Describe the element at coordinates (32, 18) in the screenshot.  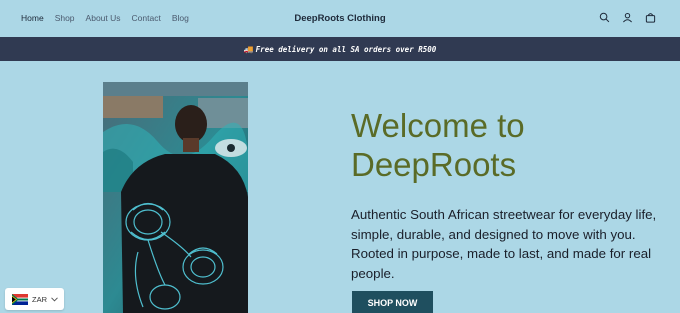
I see `nav-home: Home` at that location.